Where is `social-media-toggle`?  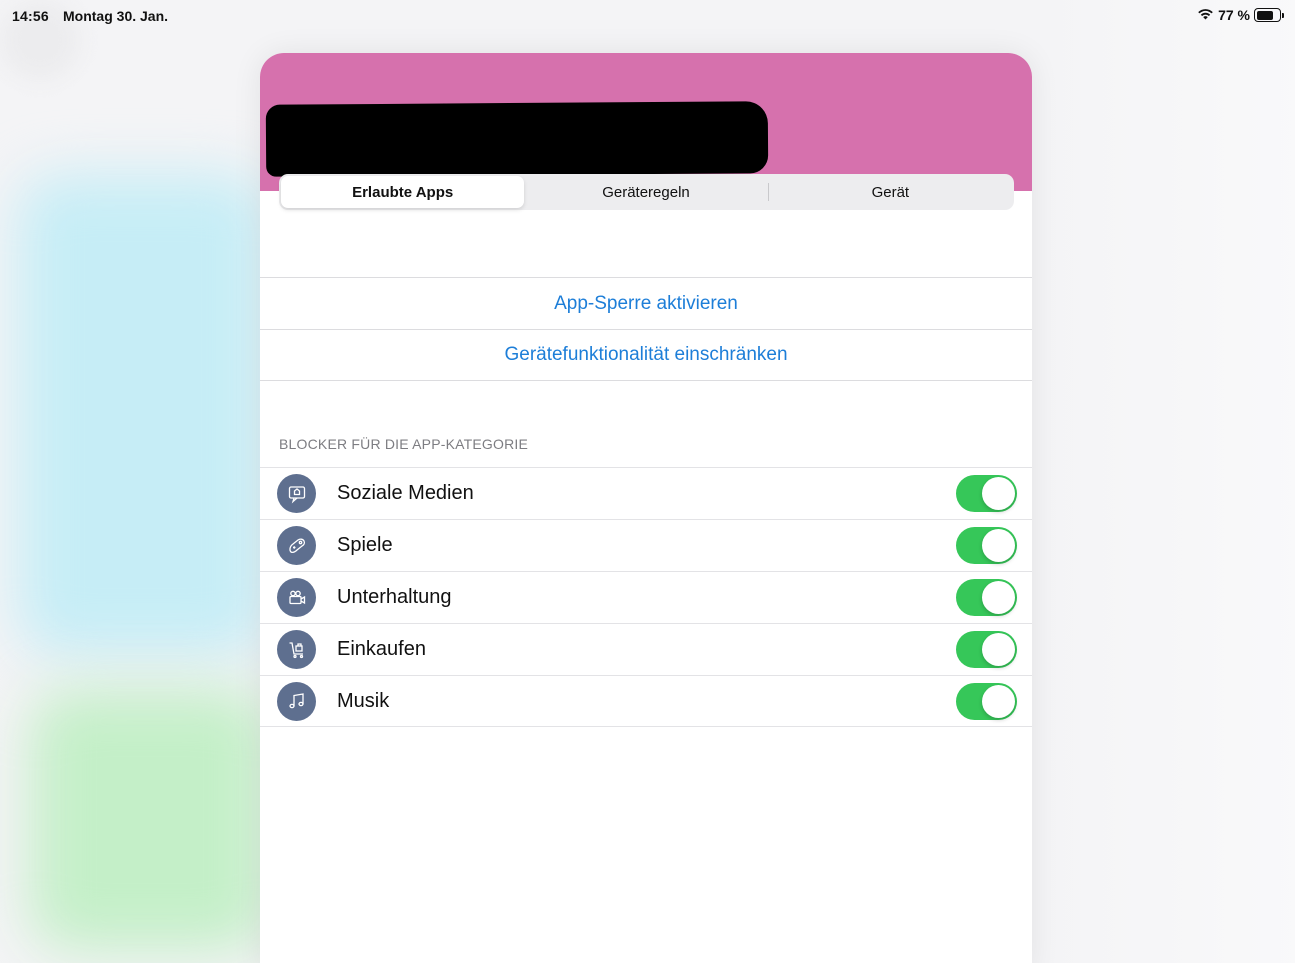 social-media-toggle is located at coordinates (986, 493).